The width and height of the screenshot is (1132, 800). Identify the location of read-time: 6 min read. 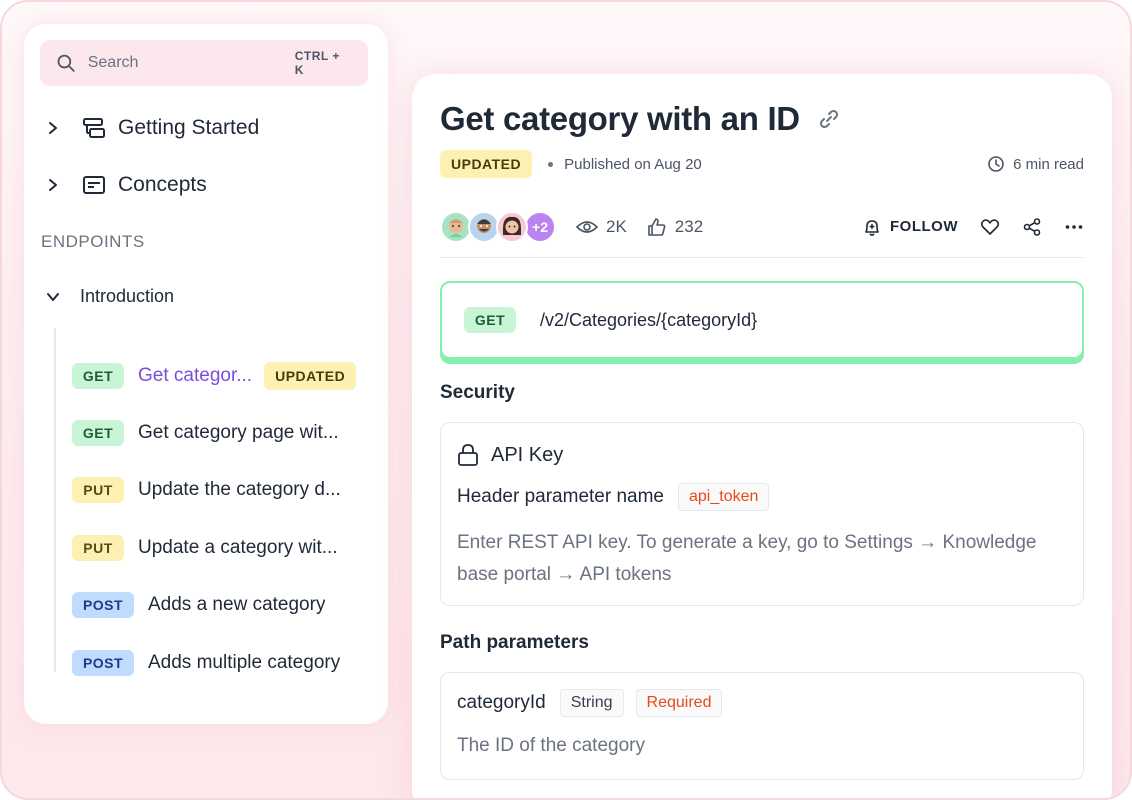
(1035, 164).